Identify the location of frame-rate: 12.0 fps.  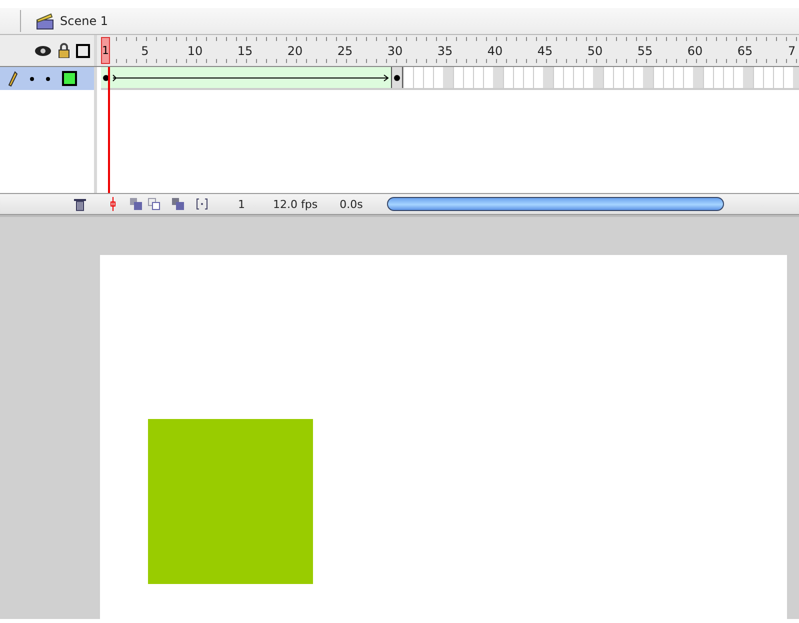
(295, 204).